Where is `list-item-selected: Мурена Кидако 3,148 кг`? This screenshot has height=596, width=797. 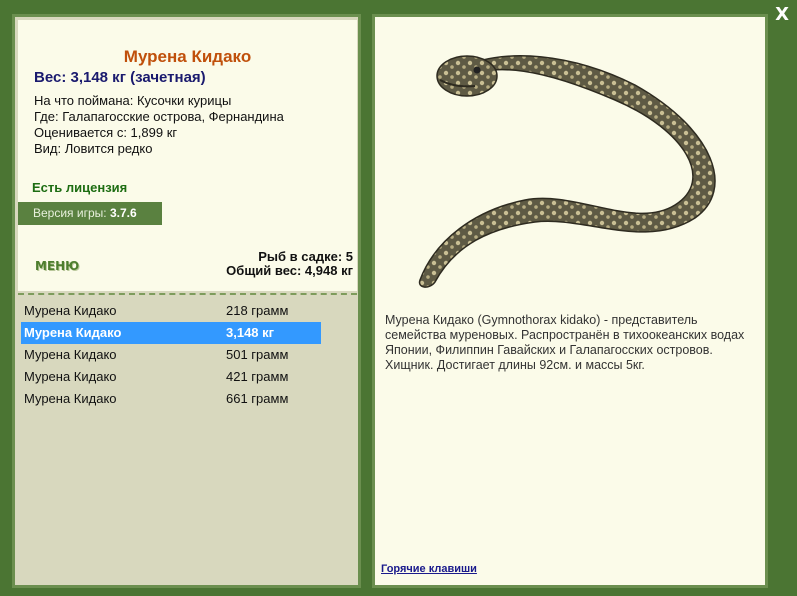 list-item-selected: Мурена Кидако 3,148 кг is located at coordinates (171, 333).